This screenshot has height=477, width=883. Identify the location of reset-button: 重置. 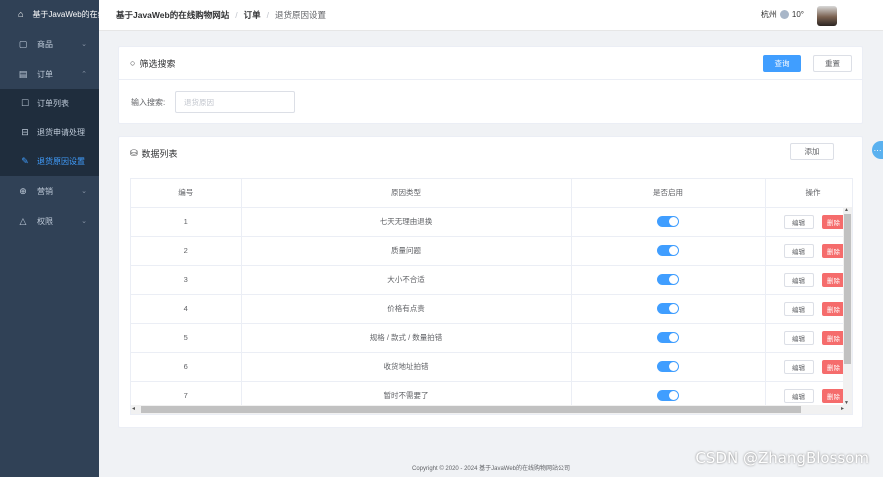
(832, 63).